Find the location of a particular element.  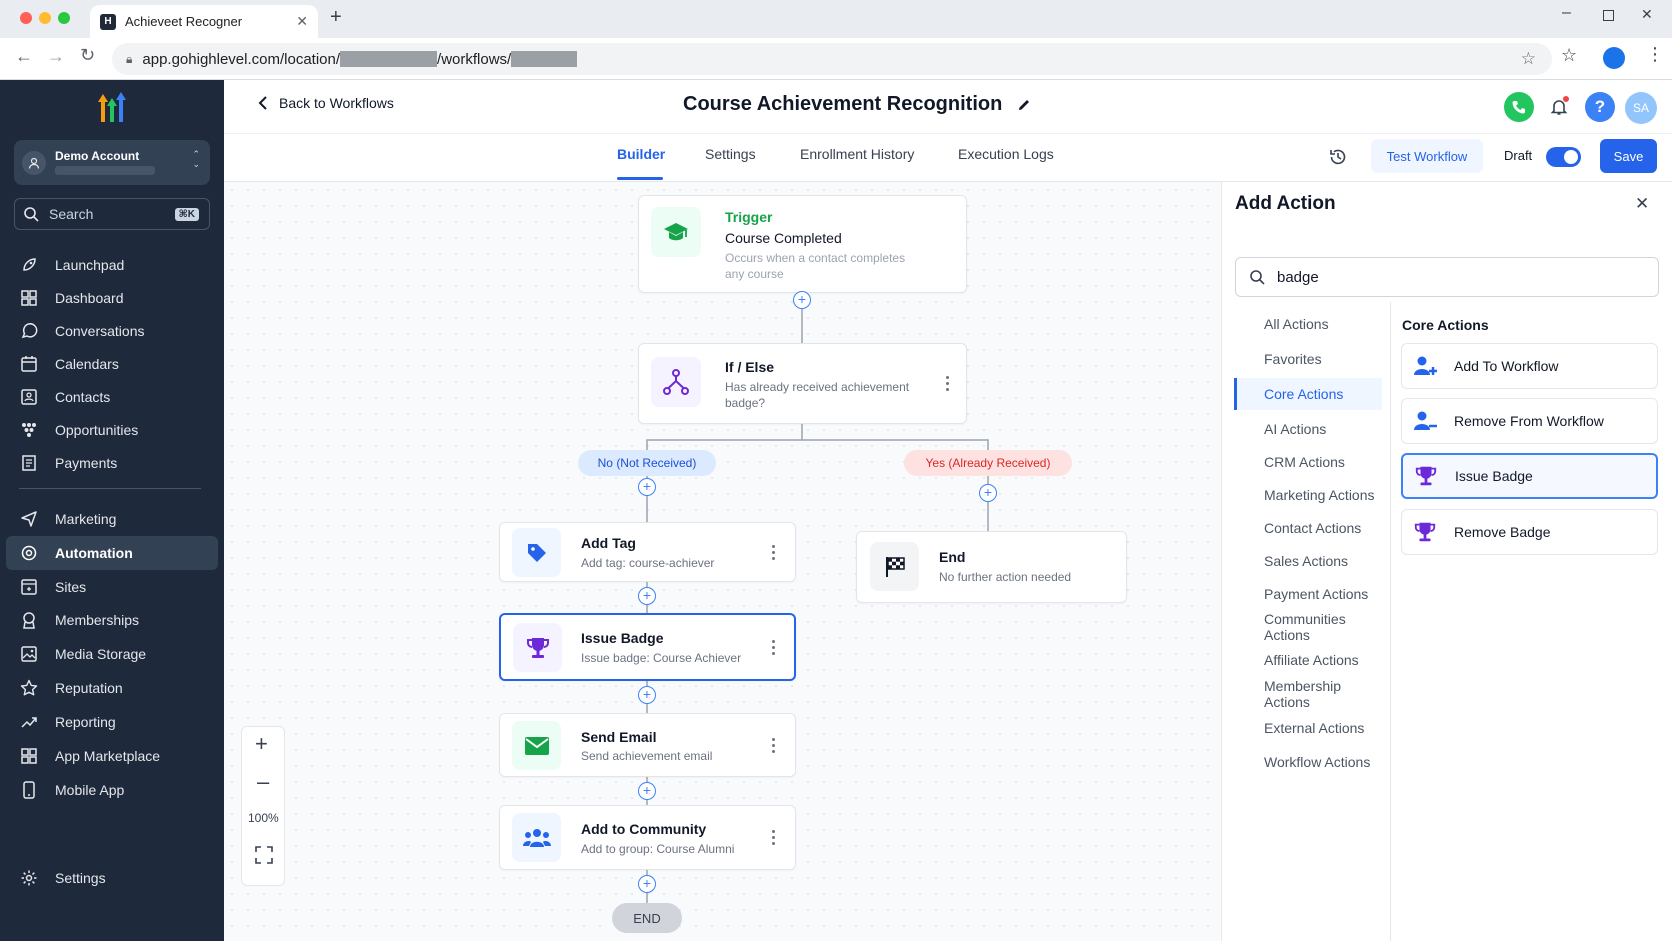

sidebar-item-opportunities: Opportunities is located at coordinates (112, 430).